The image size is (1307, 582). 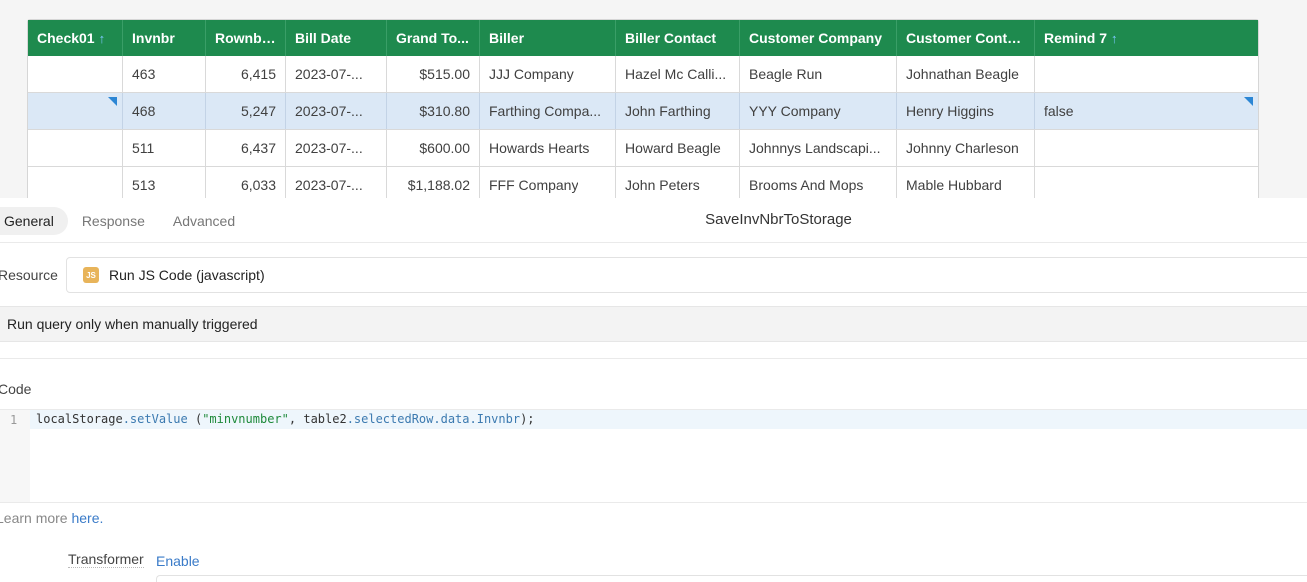 What do you see at coordinates (678, 182) in the screenshot?
I see `table-cell-biller-contact: John Peters` at bounding box center [678, 182].